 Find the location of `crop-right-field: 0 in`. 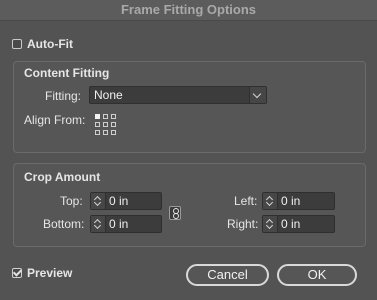

crop-right-field: 0 in is located at coordinates (298, 224).